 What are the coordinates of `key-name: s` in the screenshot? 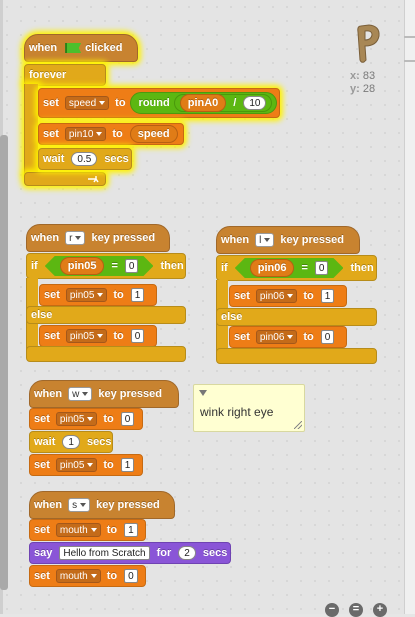 It's located at (75, 505).